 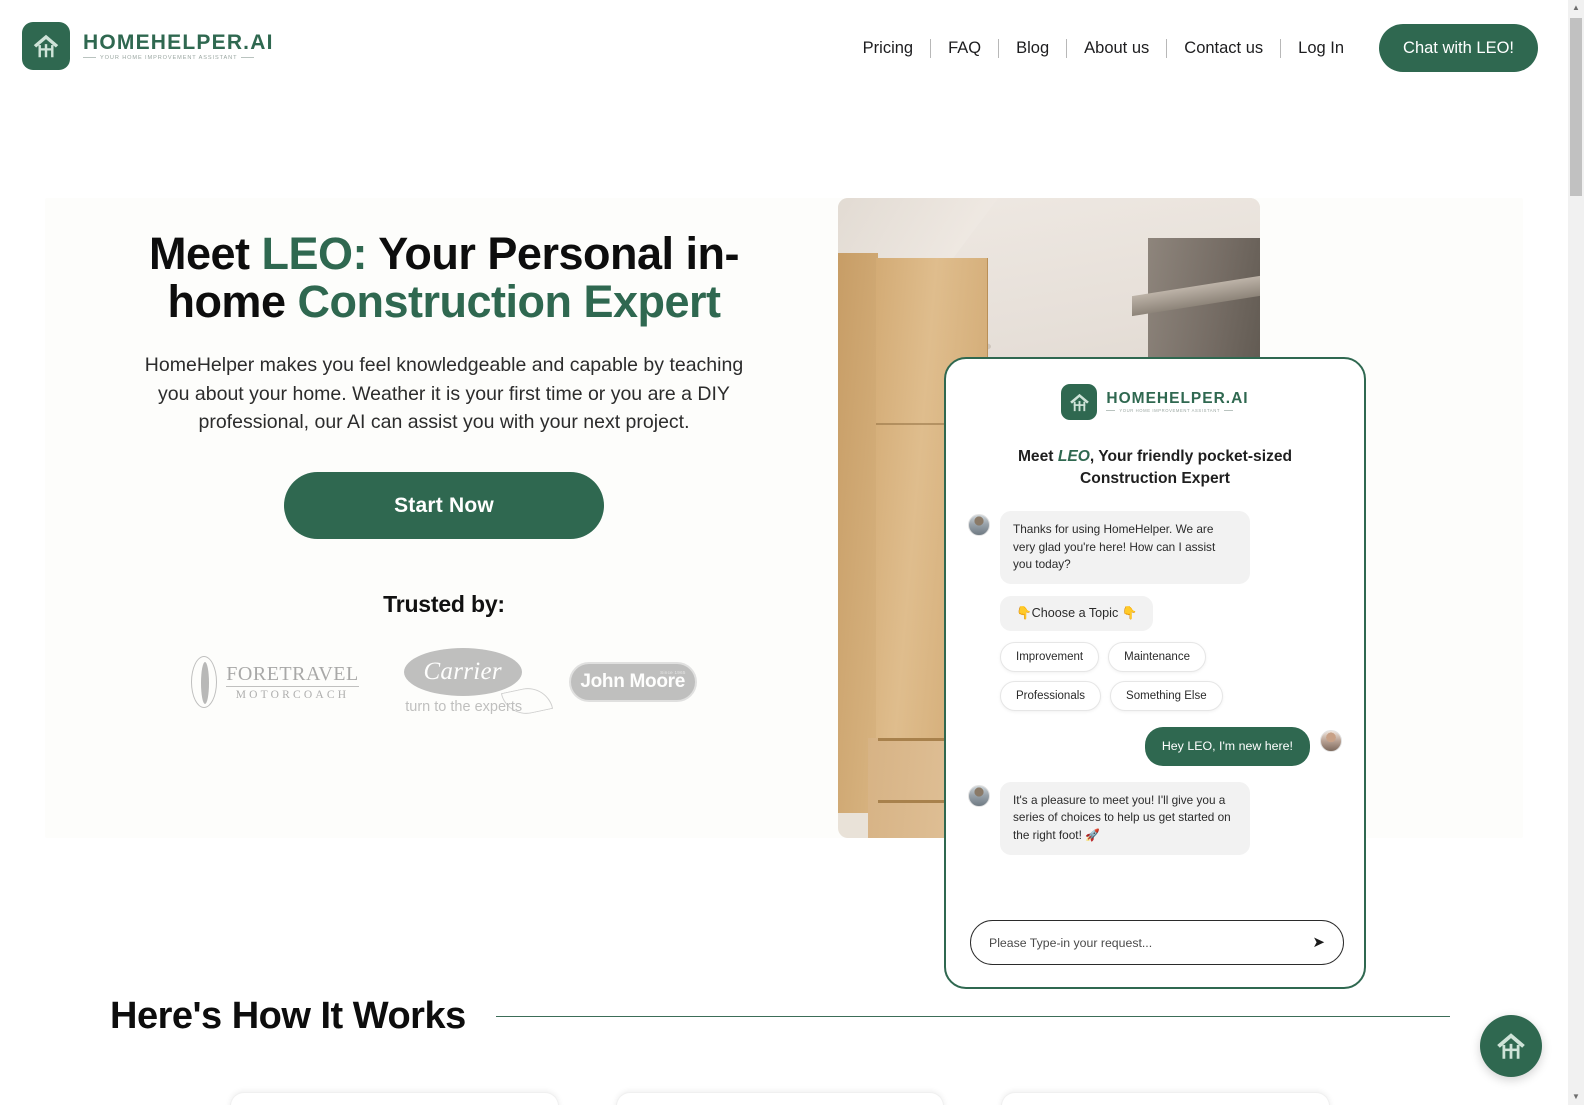 What do you see at coordinates (1576, 552) in the screenshot?
I see `page-scrollbar: ▲ ▼` at bounding box center [1576, 552].